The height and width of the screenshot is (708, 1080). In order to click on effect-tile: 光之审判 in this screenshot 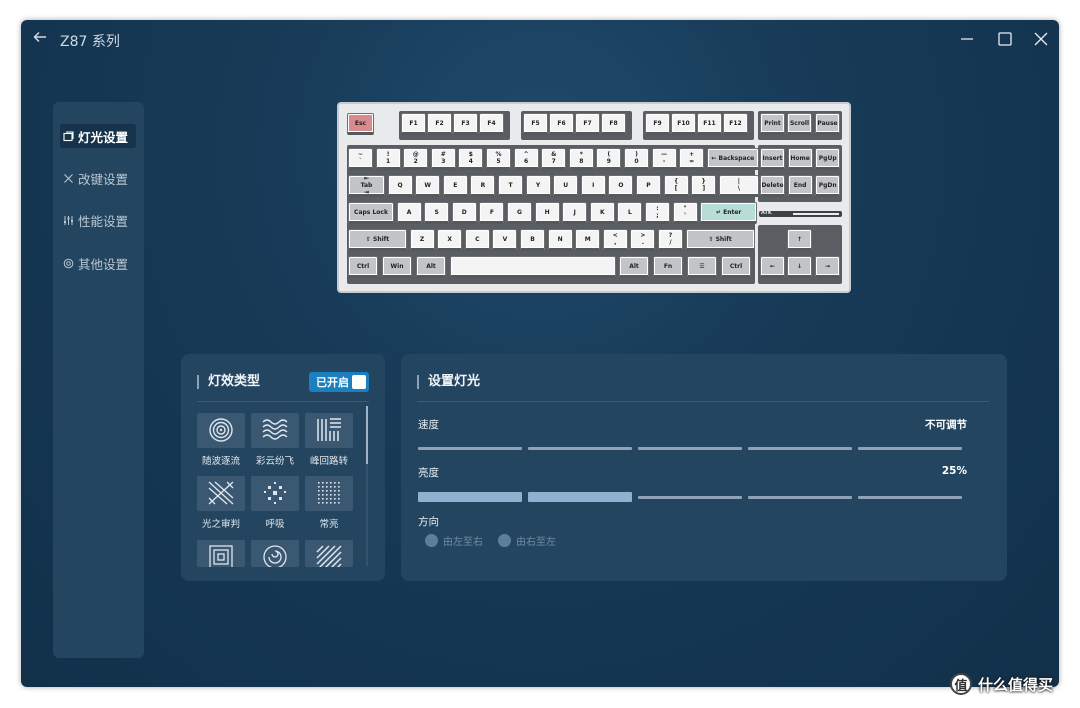, I will do `click(221, 503)`.